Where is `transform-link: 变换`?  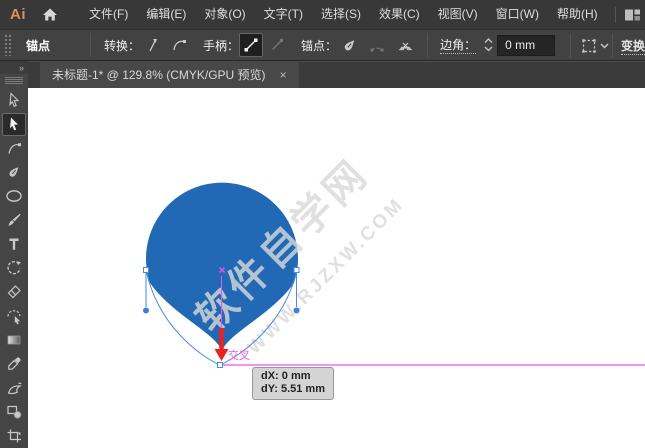
transform-link: 变换 is located at coordinates (633, 46).